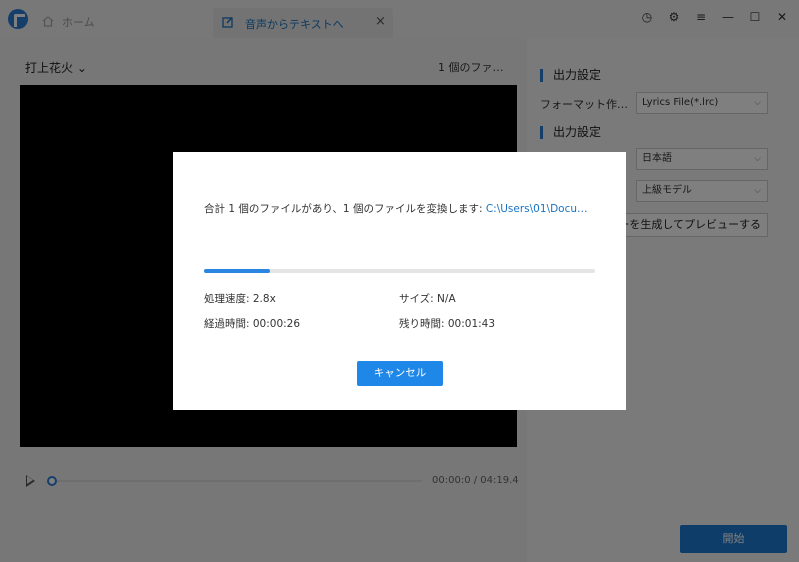 The image size is (799, 562). What do you see at coordinates (399, 271) in the screenshot?
I see `progress-bar` at bounding box center [399, 271].